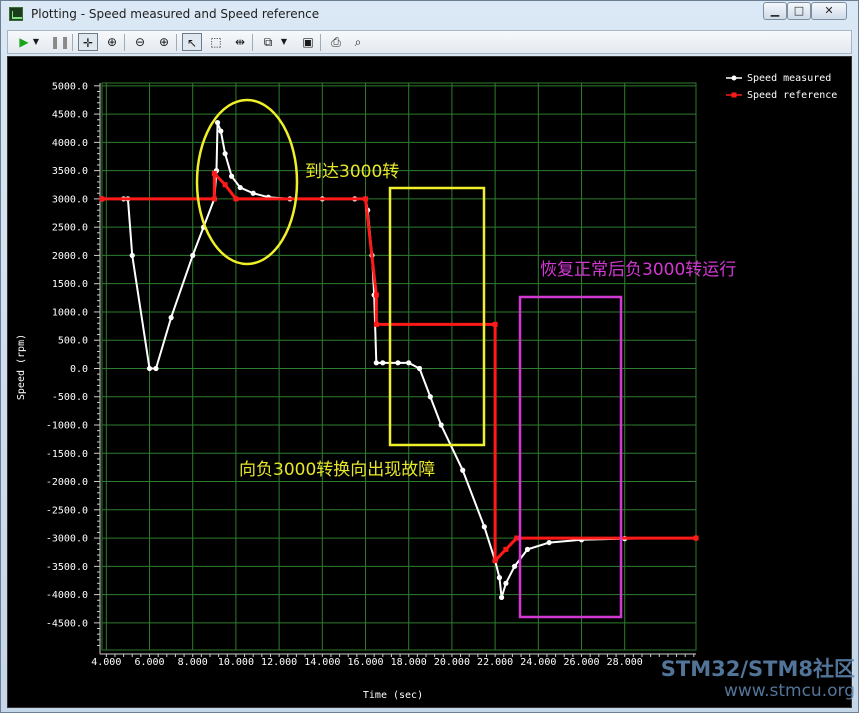 This screenshot has width=859, height=713. I want to click on annotation-arrive-3000: 到达3000转, so click(352, 172).